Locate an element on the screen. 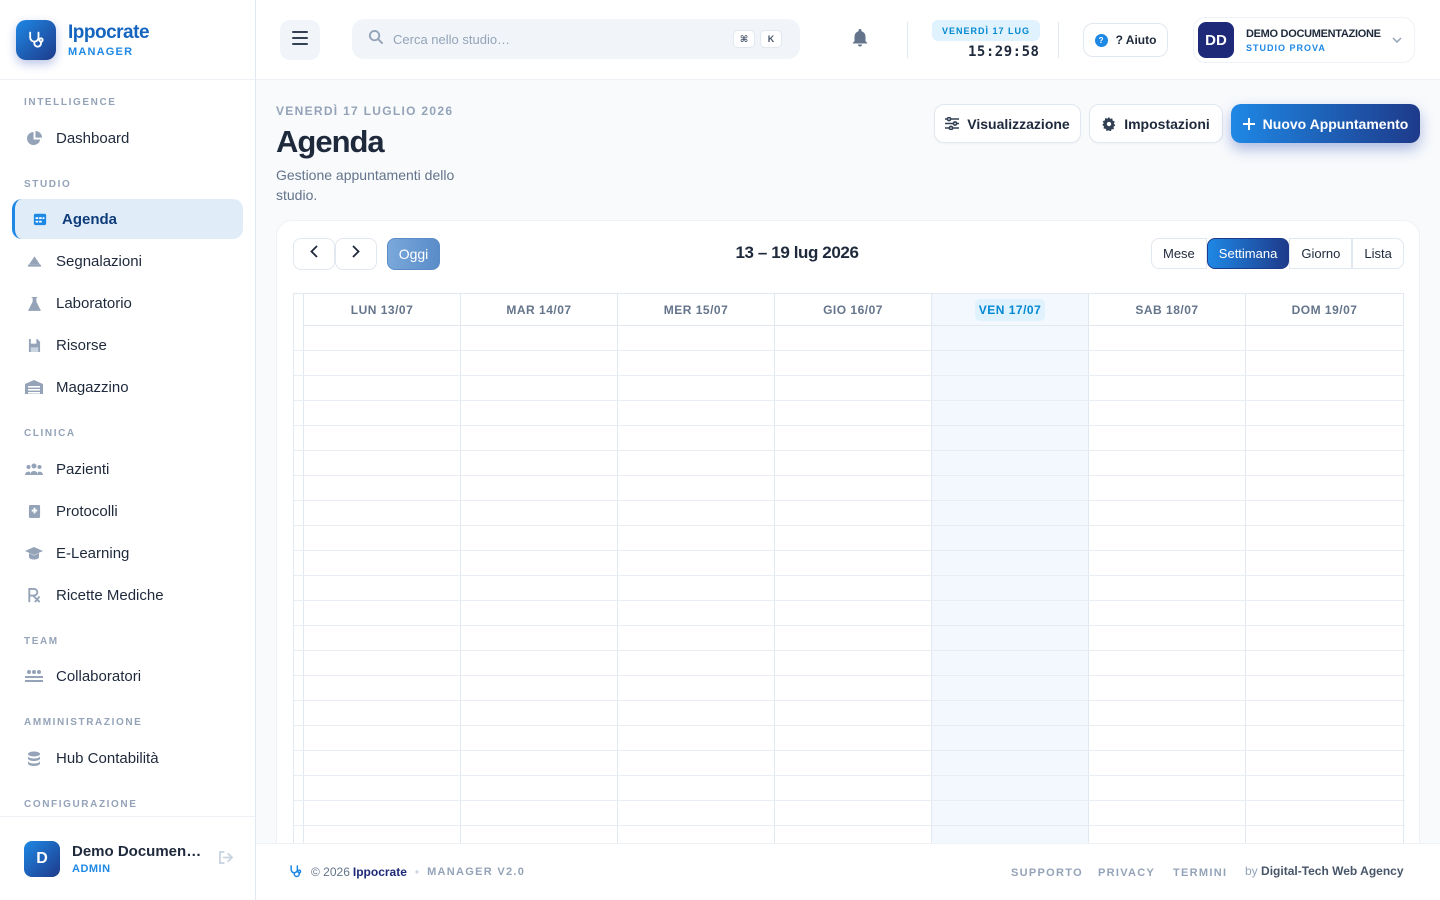  day-header: VEN 17/07 is located at coordinates (1010, 310).